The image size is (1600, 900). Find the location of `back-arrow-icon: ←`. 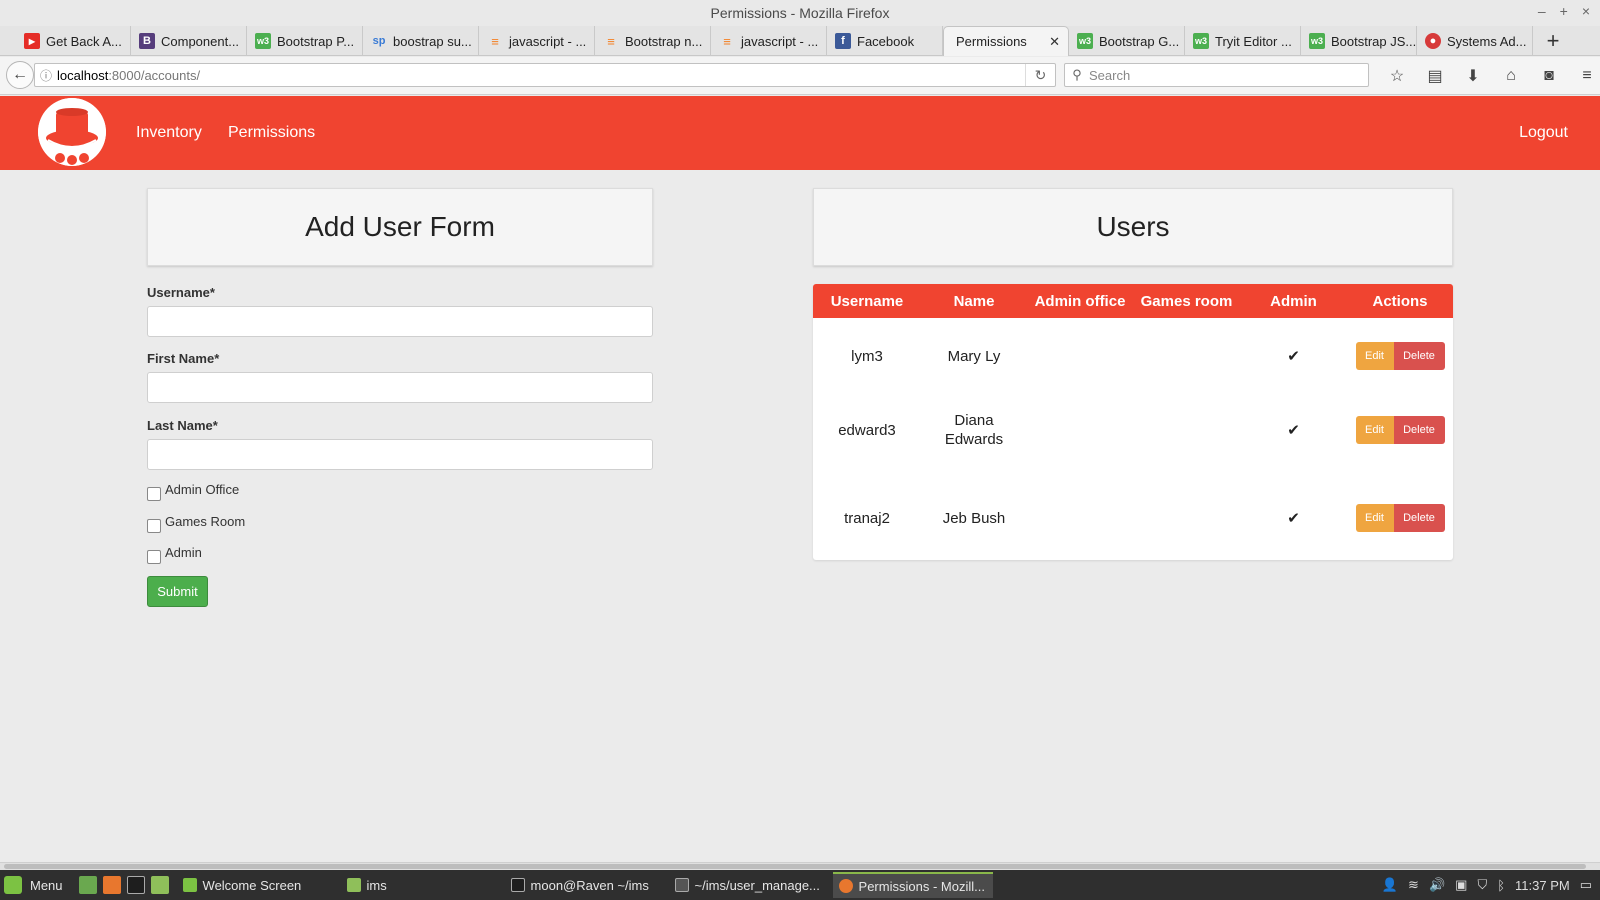

back-arrow-icon: ← is located at coordinates (20, 74).